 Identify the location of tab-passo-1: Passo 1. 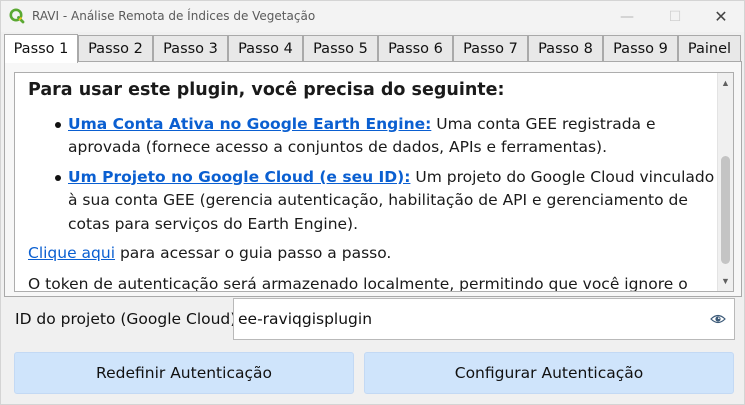
(41, 48).